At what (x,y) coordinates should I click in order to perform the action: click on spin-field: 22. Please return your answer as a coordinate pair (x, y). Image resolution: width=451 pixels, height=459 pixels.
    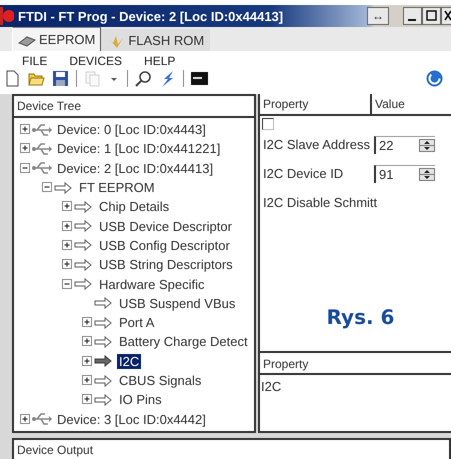
    Looking at the image, I should click on (404, 145).